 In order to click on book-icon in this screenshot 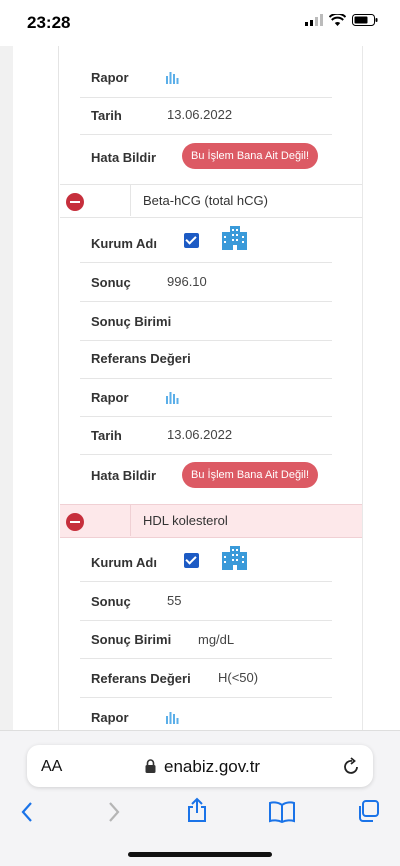, I will do `click(282, 812)`.